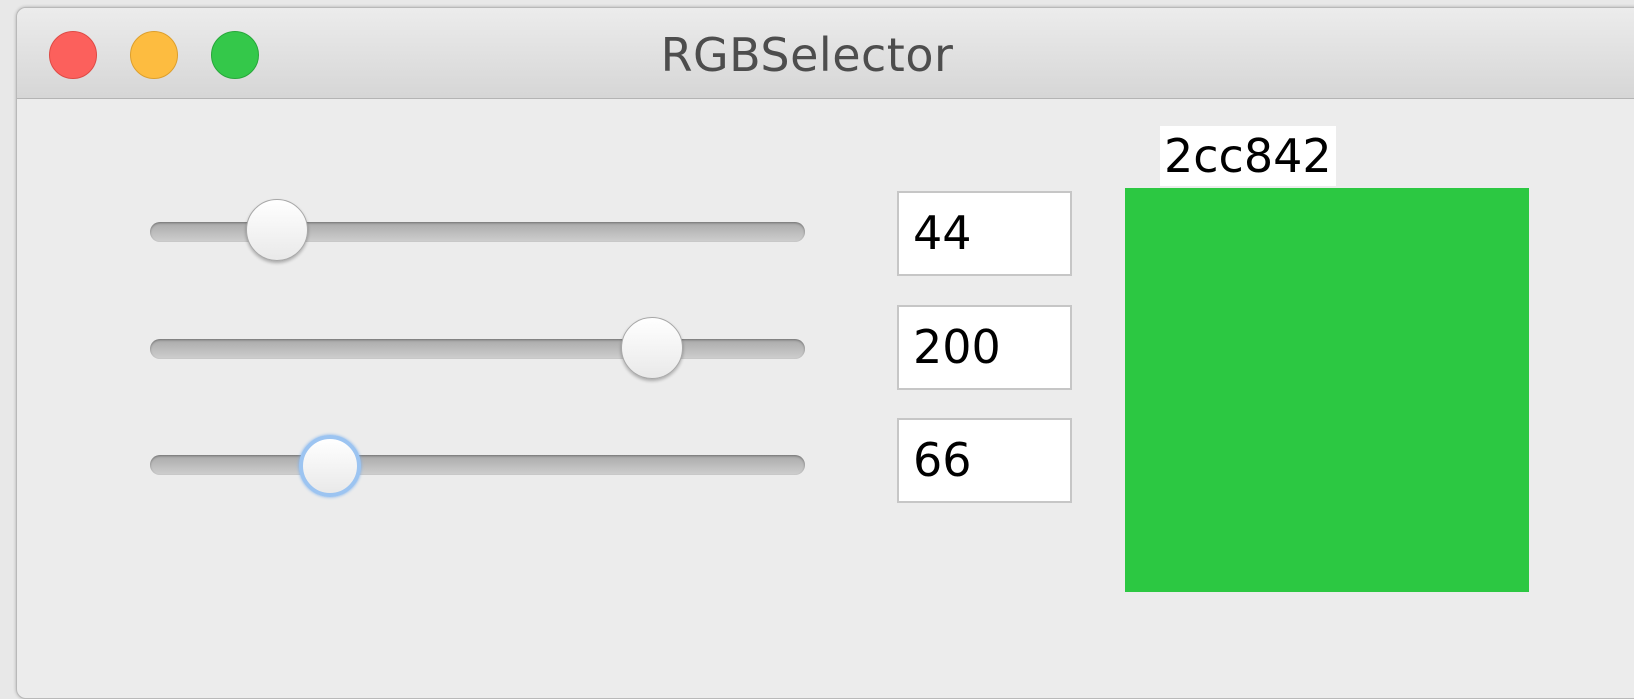  What do you see at coordinates (477, 465) in the screenshot?
I see `blue-slider-track` at bounding box center [477, 465].